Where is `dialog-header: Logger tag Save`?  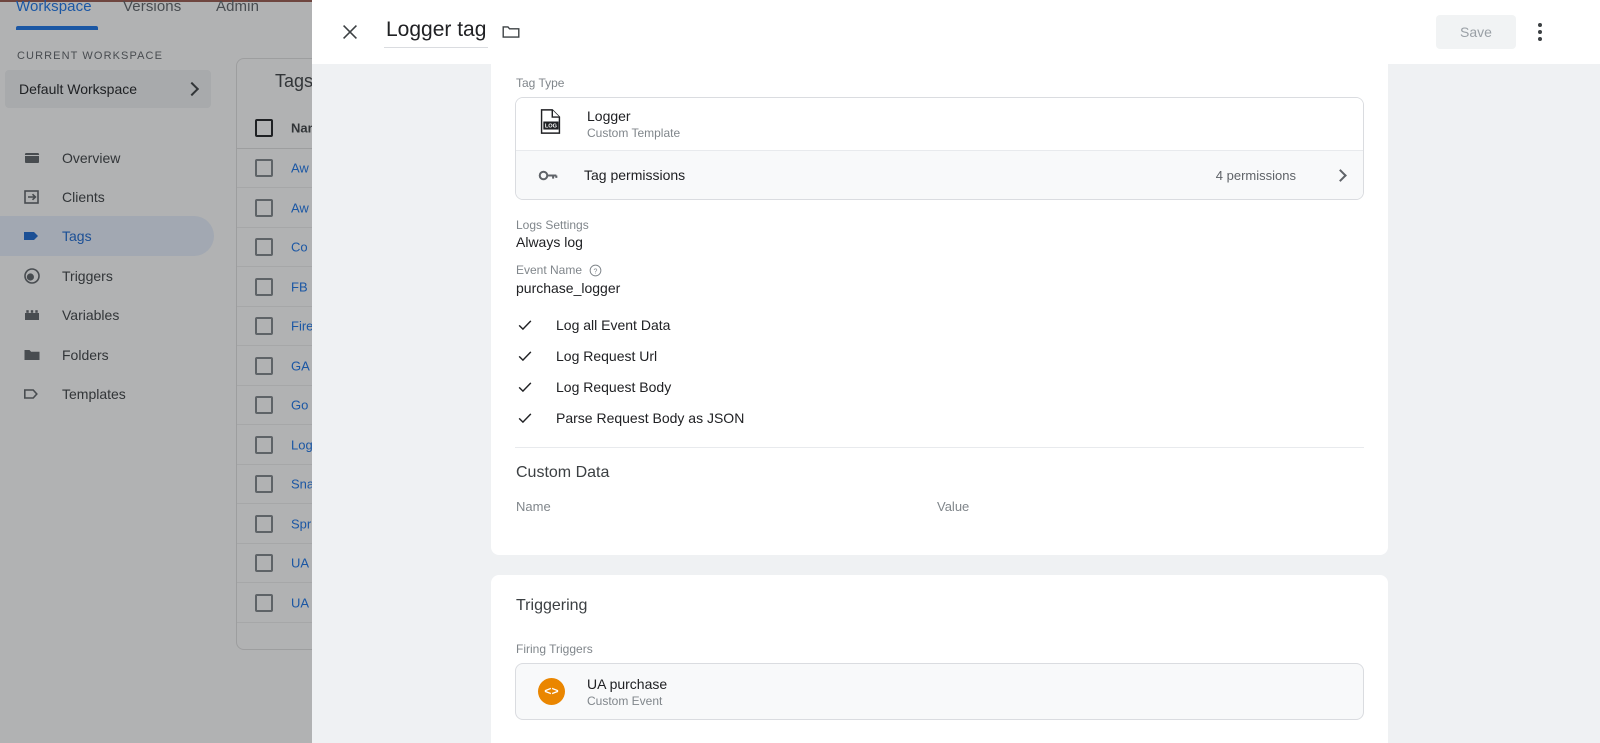
dialog-header: Logger tag Save is located at coordinates (956, 32).